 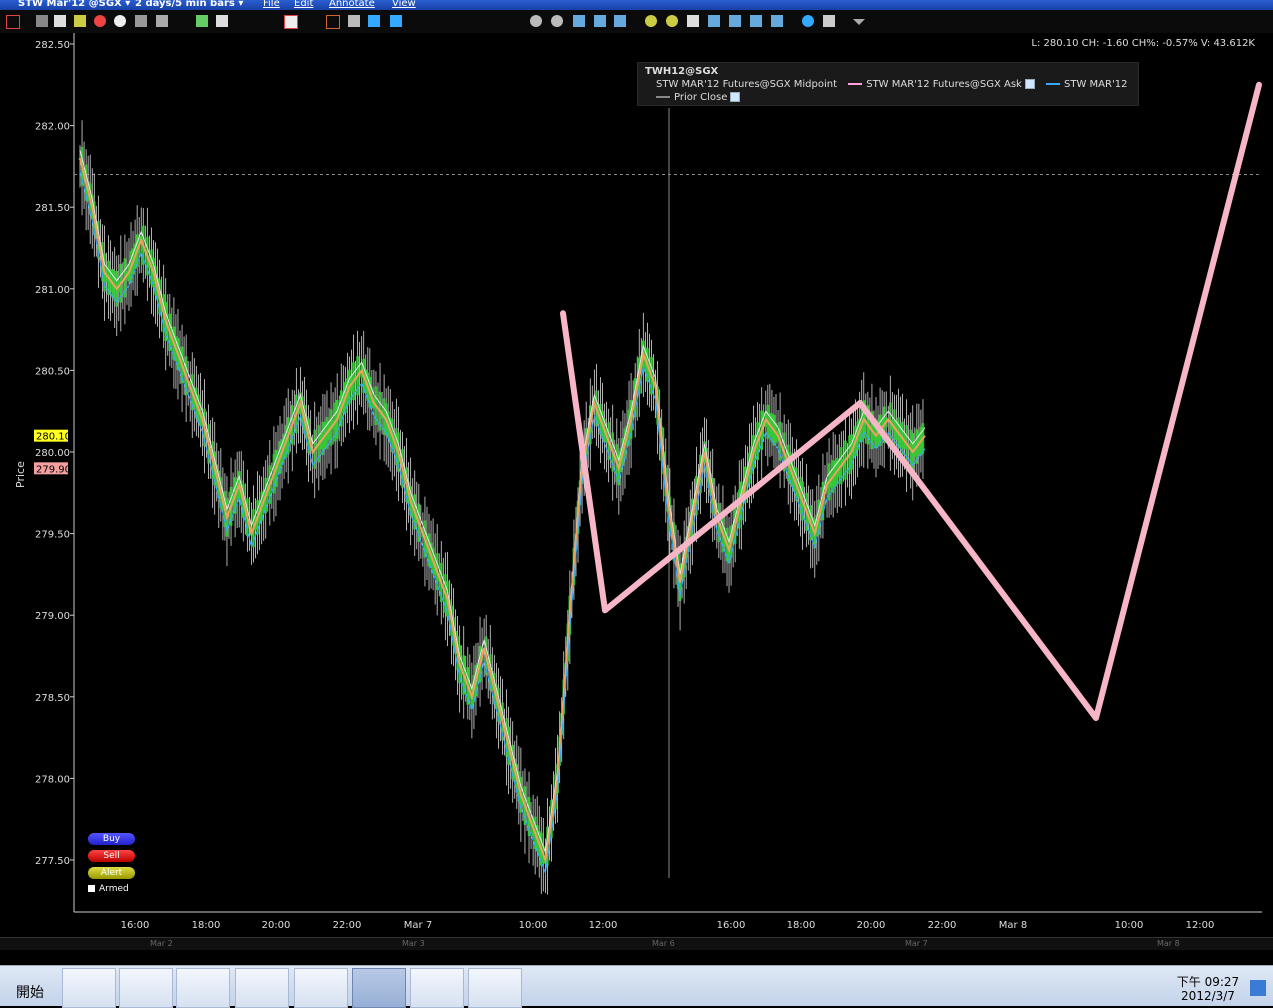 I want to click on skype-task-icon, so click(x=262, y=988).